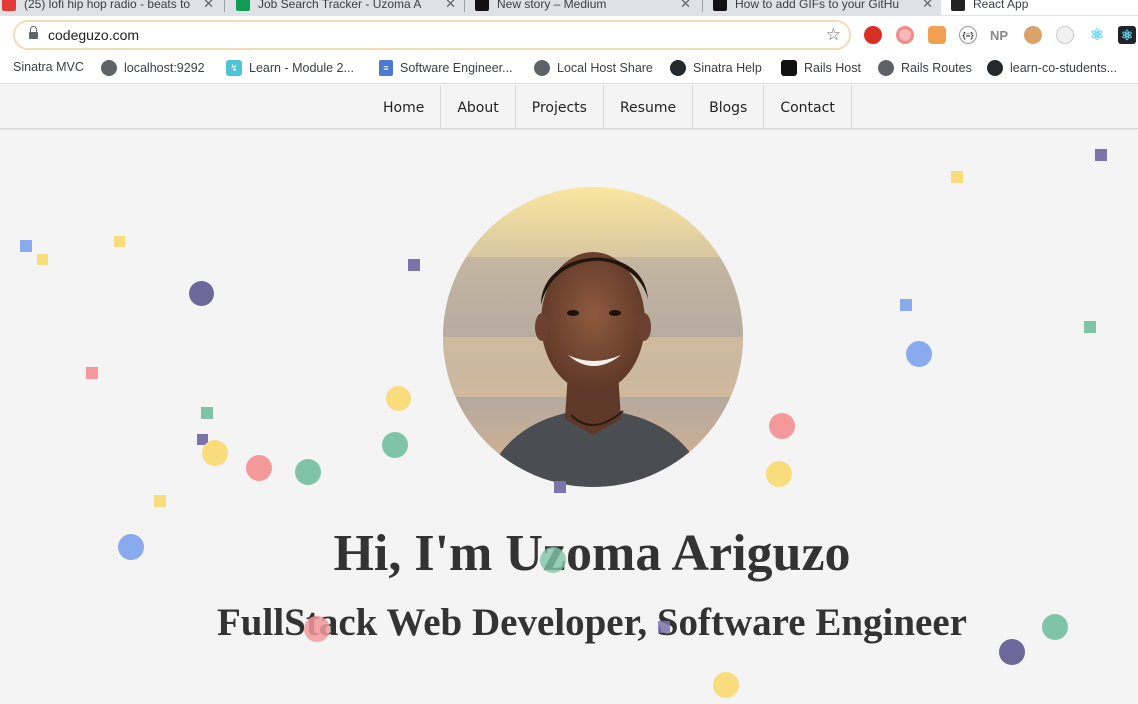  Describe the element at coordinates (873, 35) in the screenshot. I see `shield-extension-icon` at that location.